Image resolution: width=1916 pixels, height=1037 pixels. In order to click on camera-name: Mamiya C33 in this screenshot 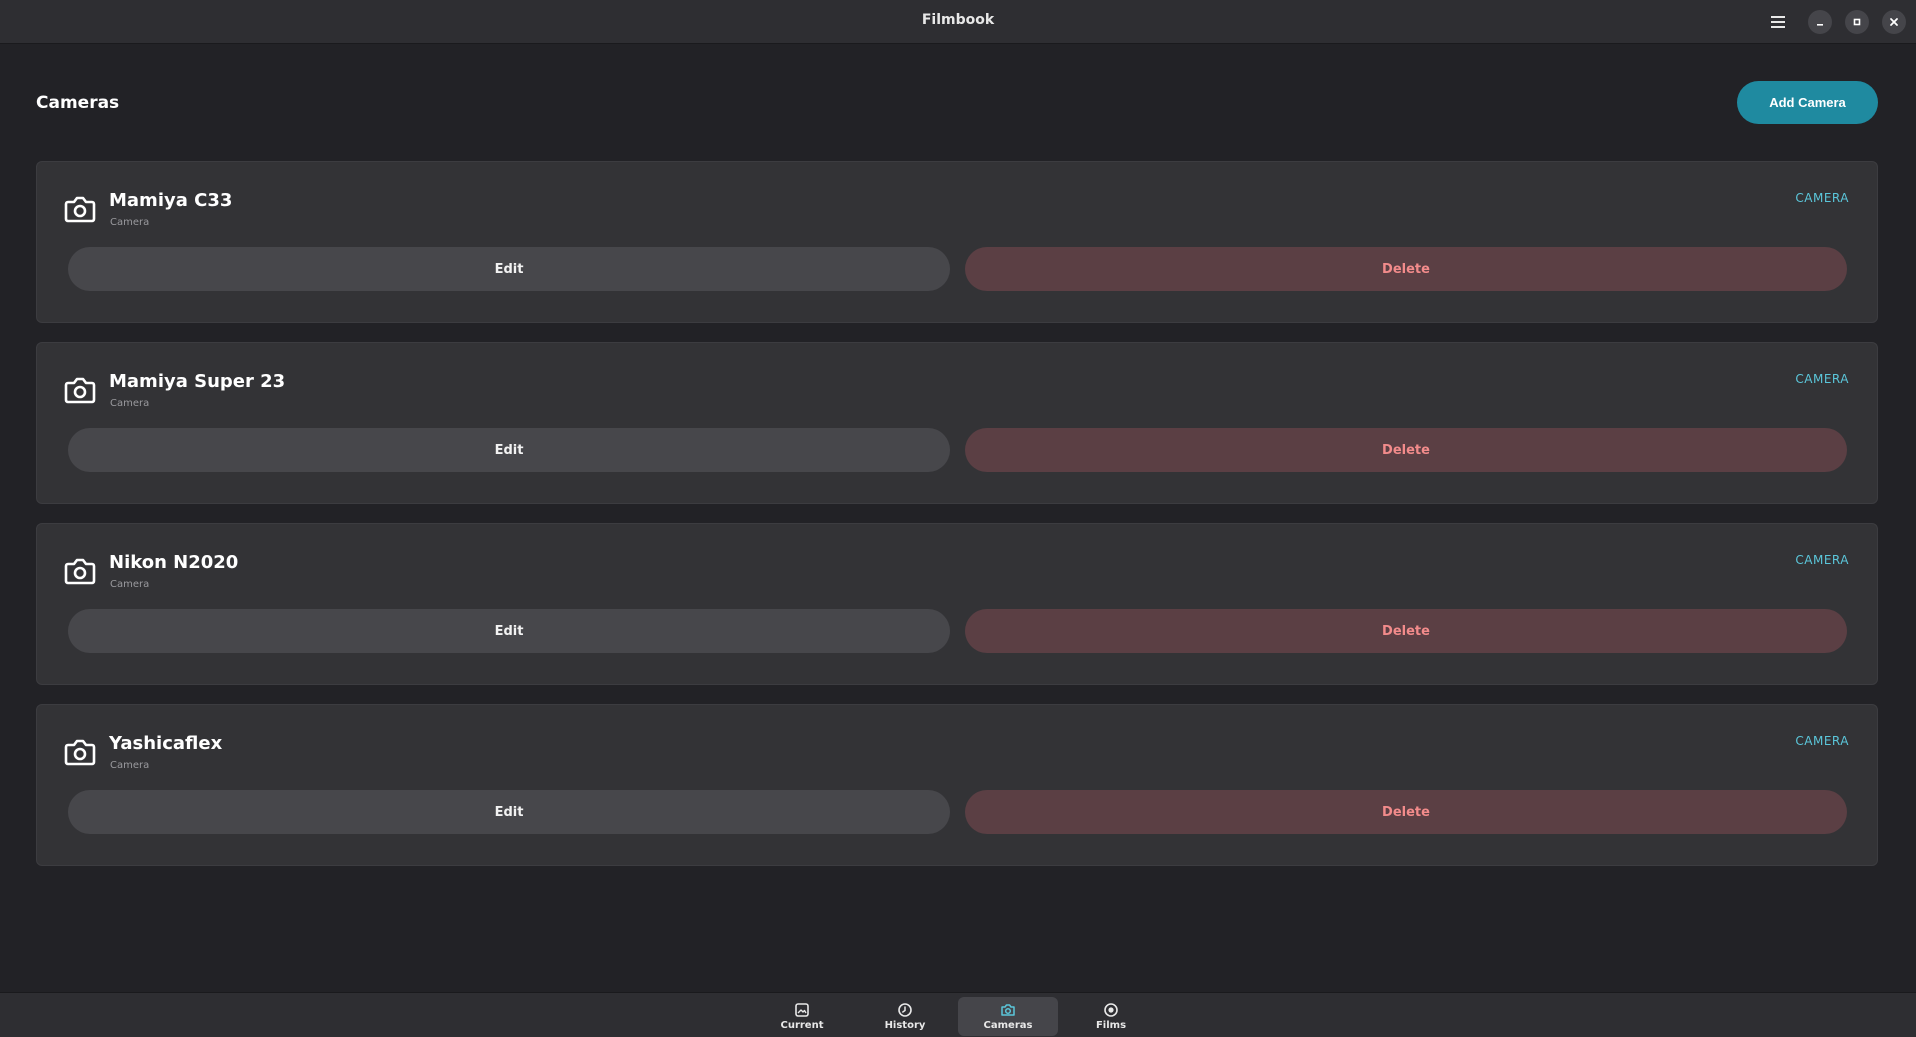, I will do `click(171, 200)`.